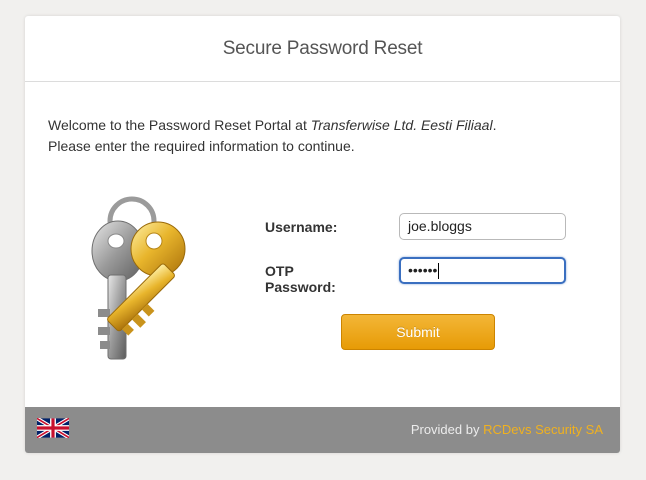  I want to click on username-label: Username:, so click(301, 227).